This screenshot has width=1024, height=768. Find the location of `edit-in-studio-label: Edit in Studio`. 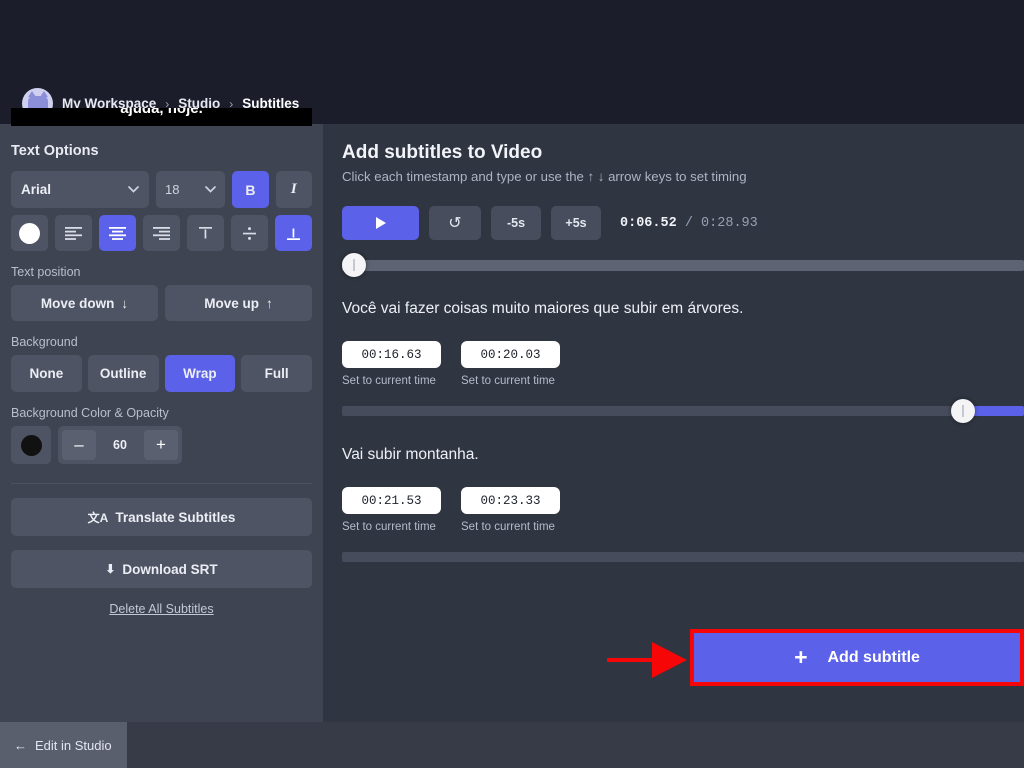

edit-in-studio-label: Edit in Studio is located at coordinates (73, 745).